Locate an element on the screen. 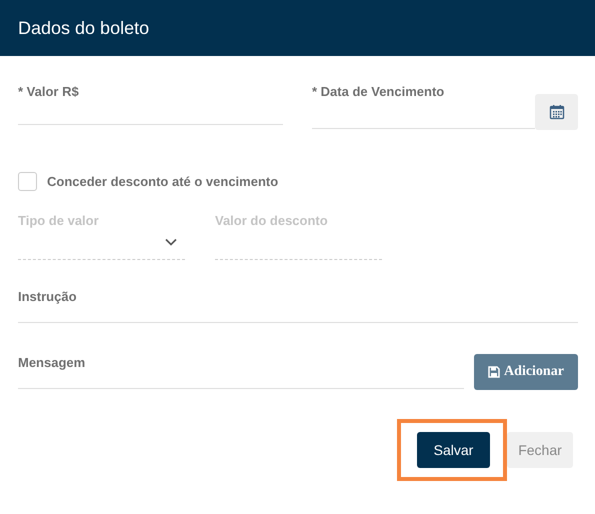 The image size is (595, 514). calendar-icon is located at coordinates (556, 112).